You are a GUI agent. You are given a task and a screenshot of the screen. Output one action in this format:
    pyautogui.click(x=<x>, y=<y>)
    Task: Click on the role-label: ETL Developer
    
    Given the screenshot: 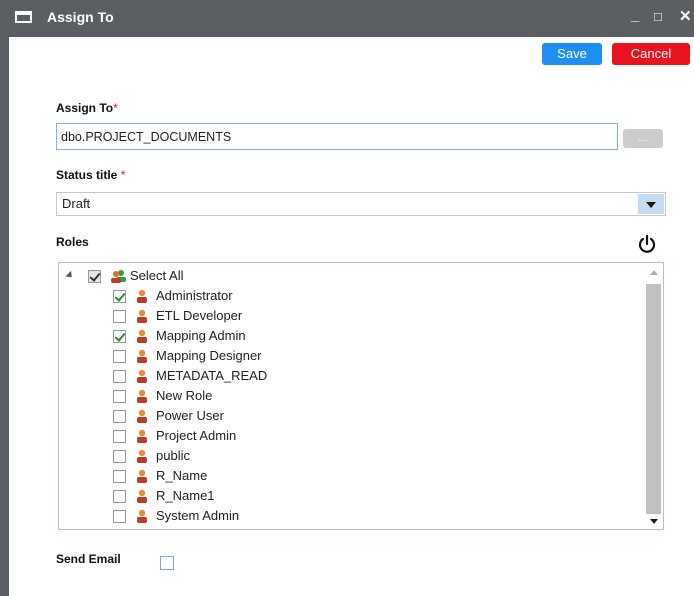 What is the action you would take?
    pyautogui.click(x=199, y=315)
    